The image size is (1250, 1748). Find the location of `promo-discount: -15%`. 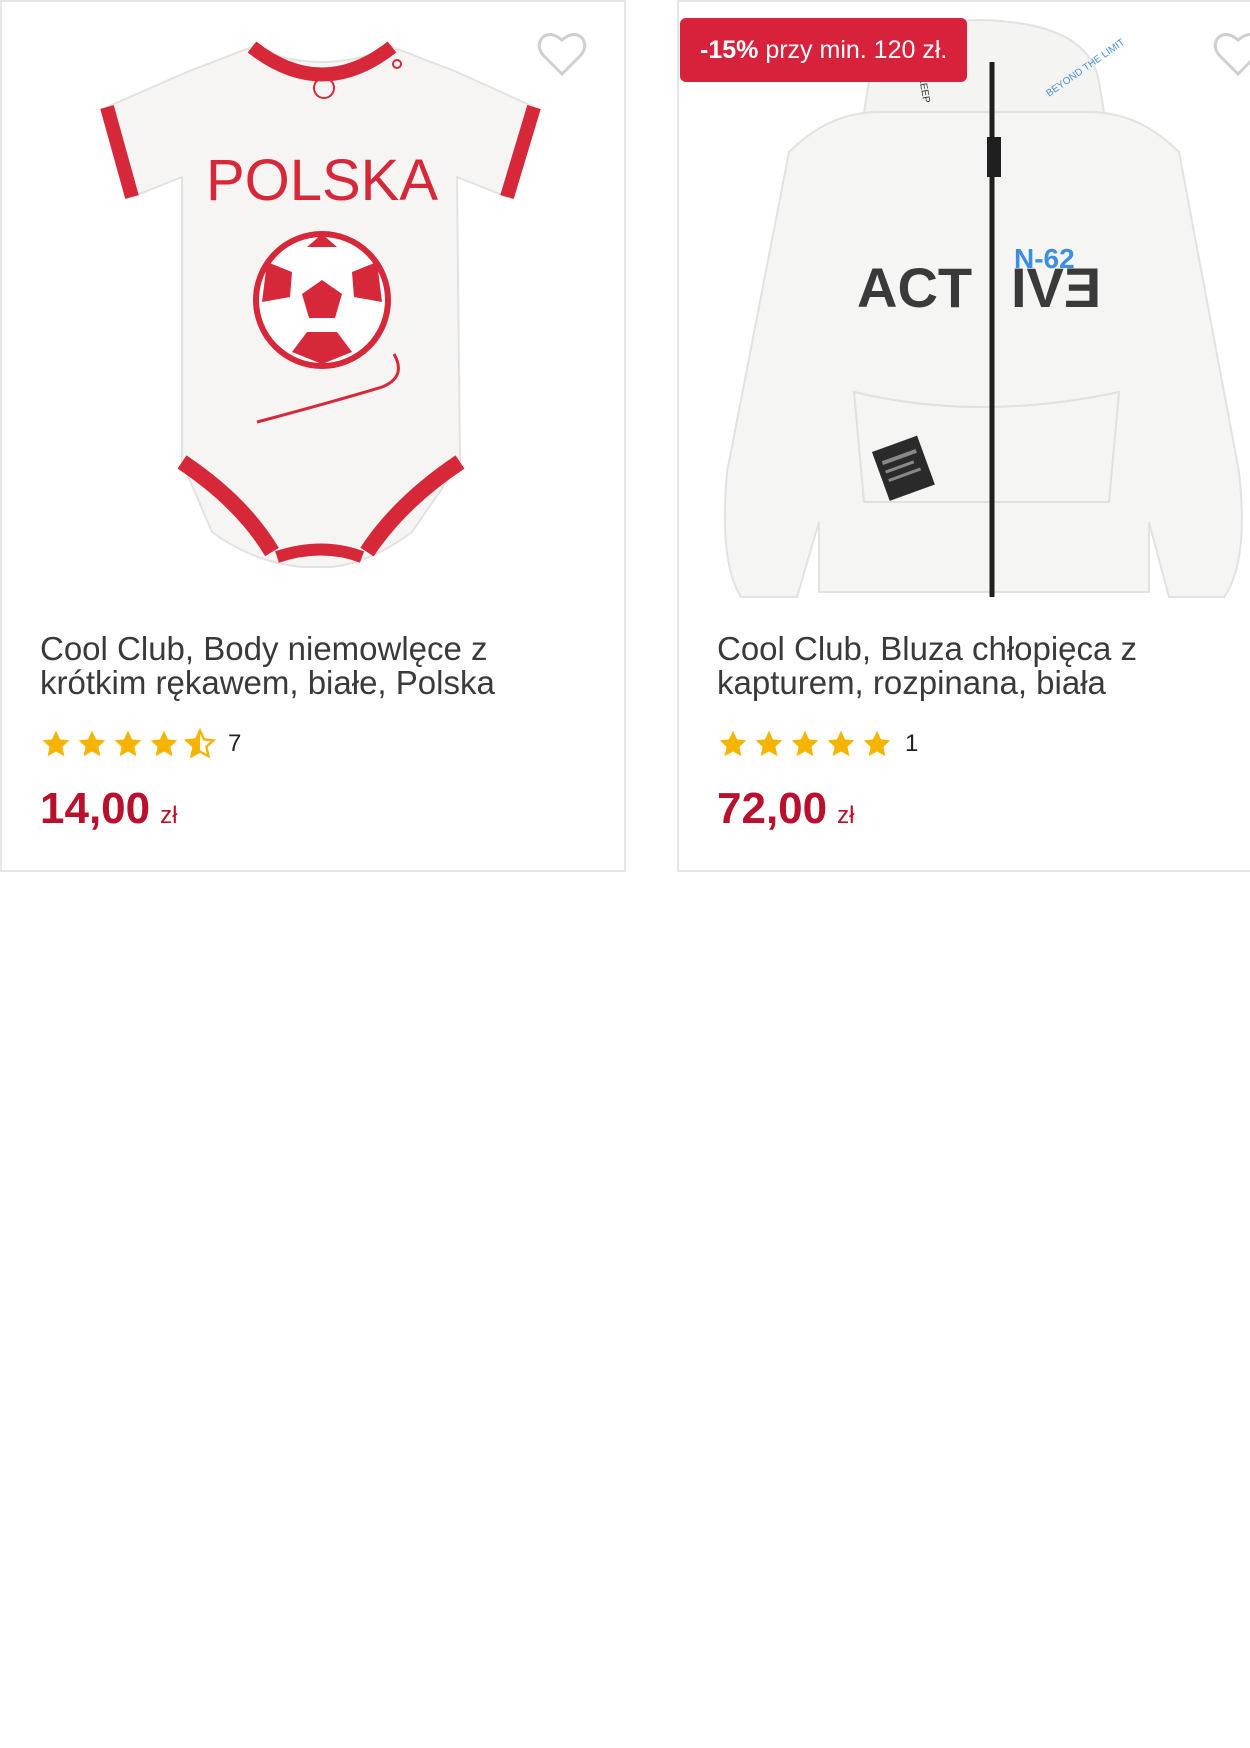

promo-discount: -15% is located at coordinates (729, 50).